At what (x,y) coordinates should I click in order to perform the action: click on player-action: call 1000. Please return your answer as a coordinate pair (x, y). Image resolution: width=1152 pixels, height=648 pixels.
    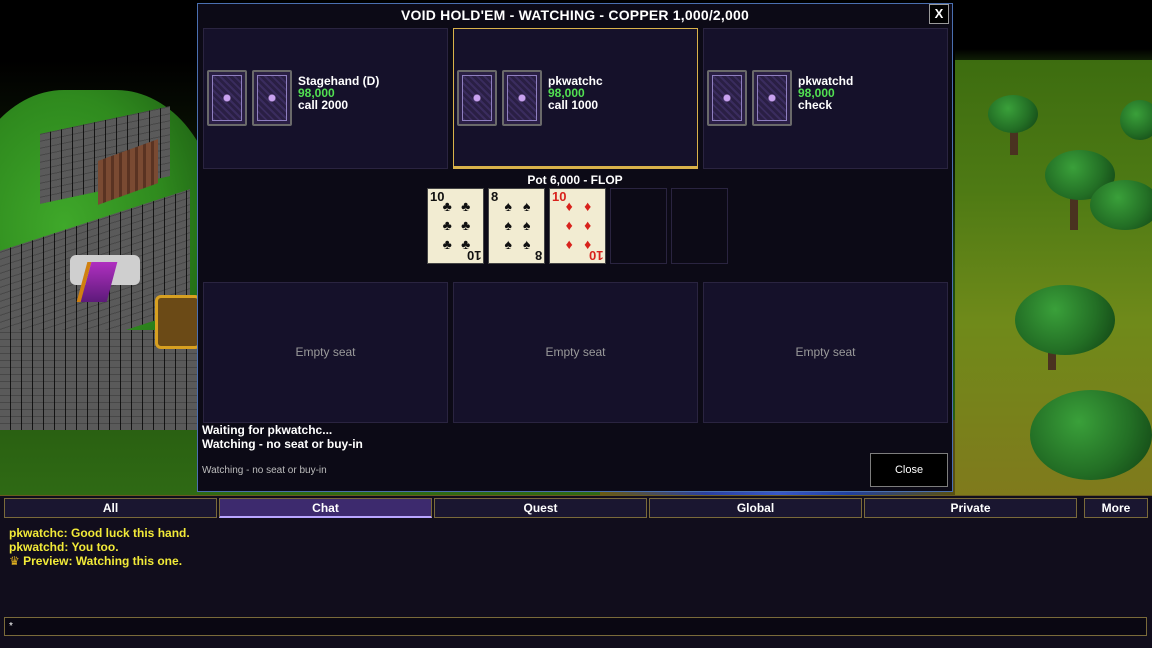
    Looking at the image, I should click on (573, 105).